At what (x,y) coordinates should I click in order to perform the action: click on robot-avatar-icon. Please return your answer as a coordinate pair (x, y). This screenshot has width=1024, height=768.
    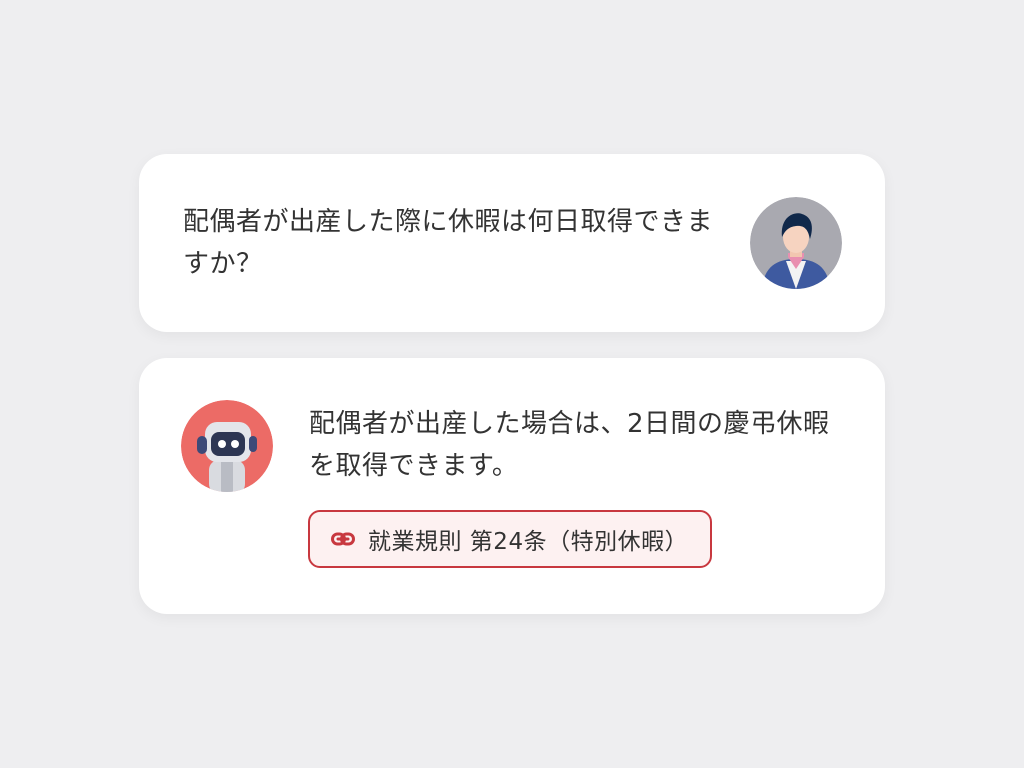
    Looking at the image, I should click on (227, 446).